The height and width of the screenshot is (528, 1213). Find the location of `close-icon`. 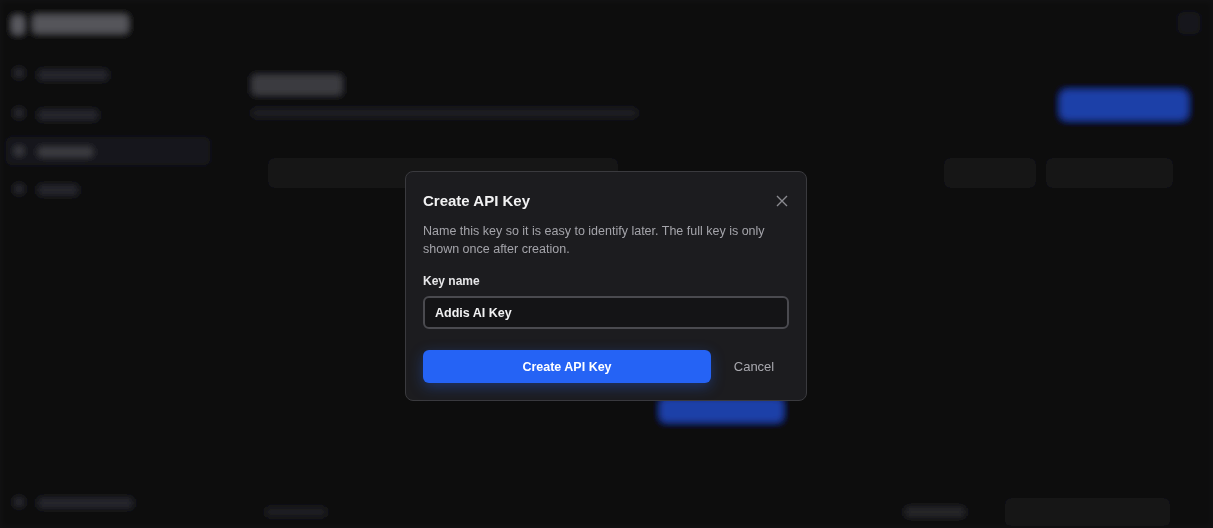

close-icon is located at coordinates (782, 200).